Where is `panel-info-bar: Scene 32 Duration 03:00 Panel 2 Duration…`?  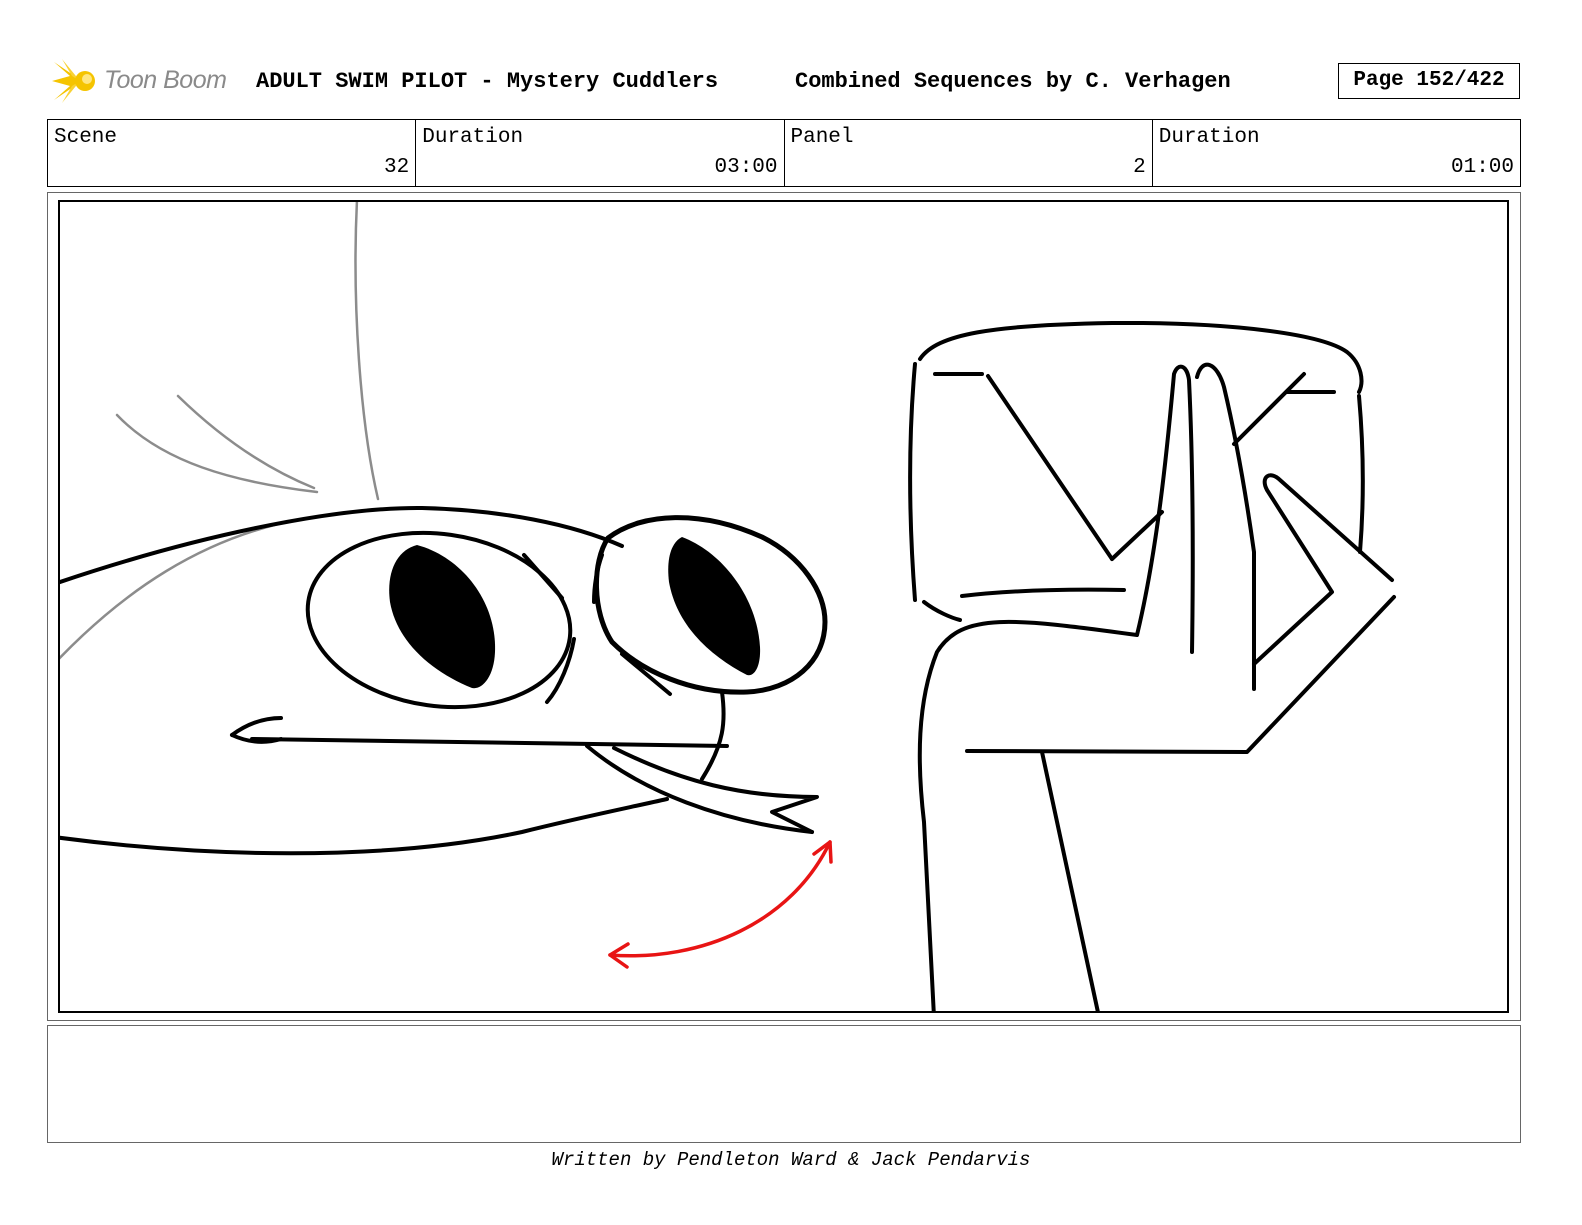
panel-info-bar: Scene 32 Duration 03:00 Panel 2 Duration… is located at coordinates (784, 153).